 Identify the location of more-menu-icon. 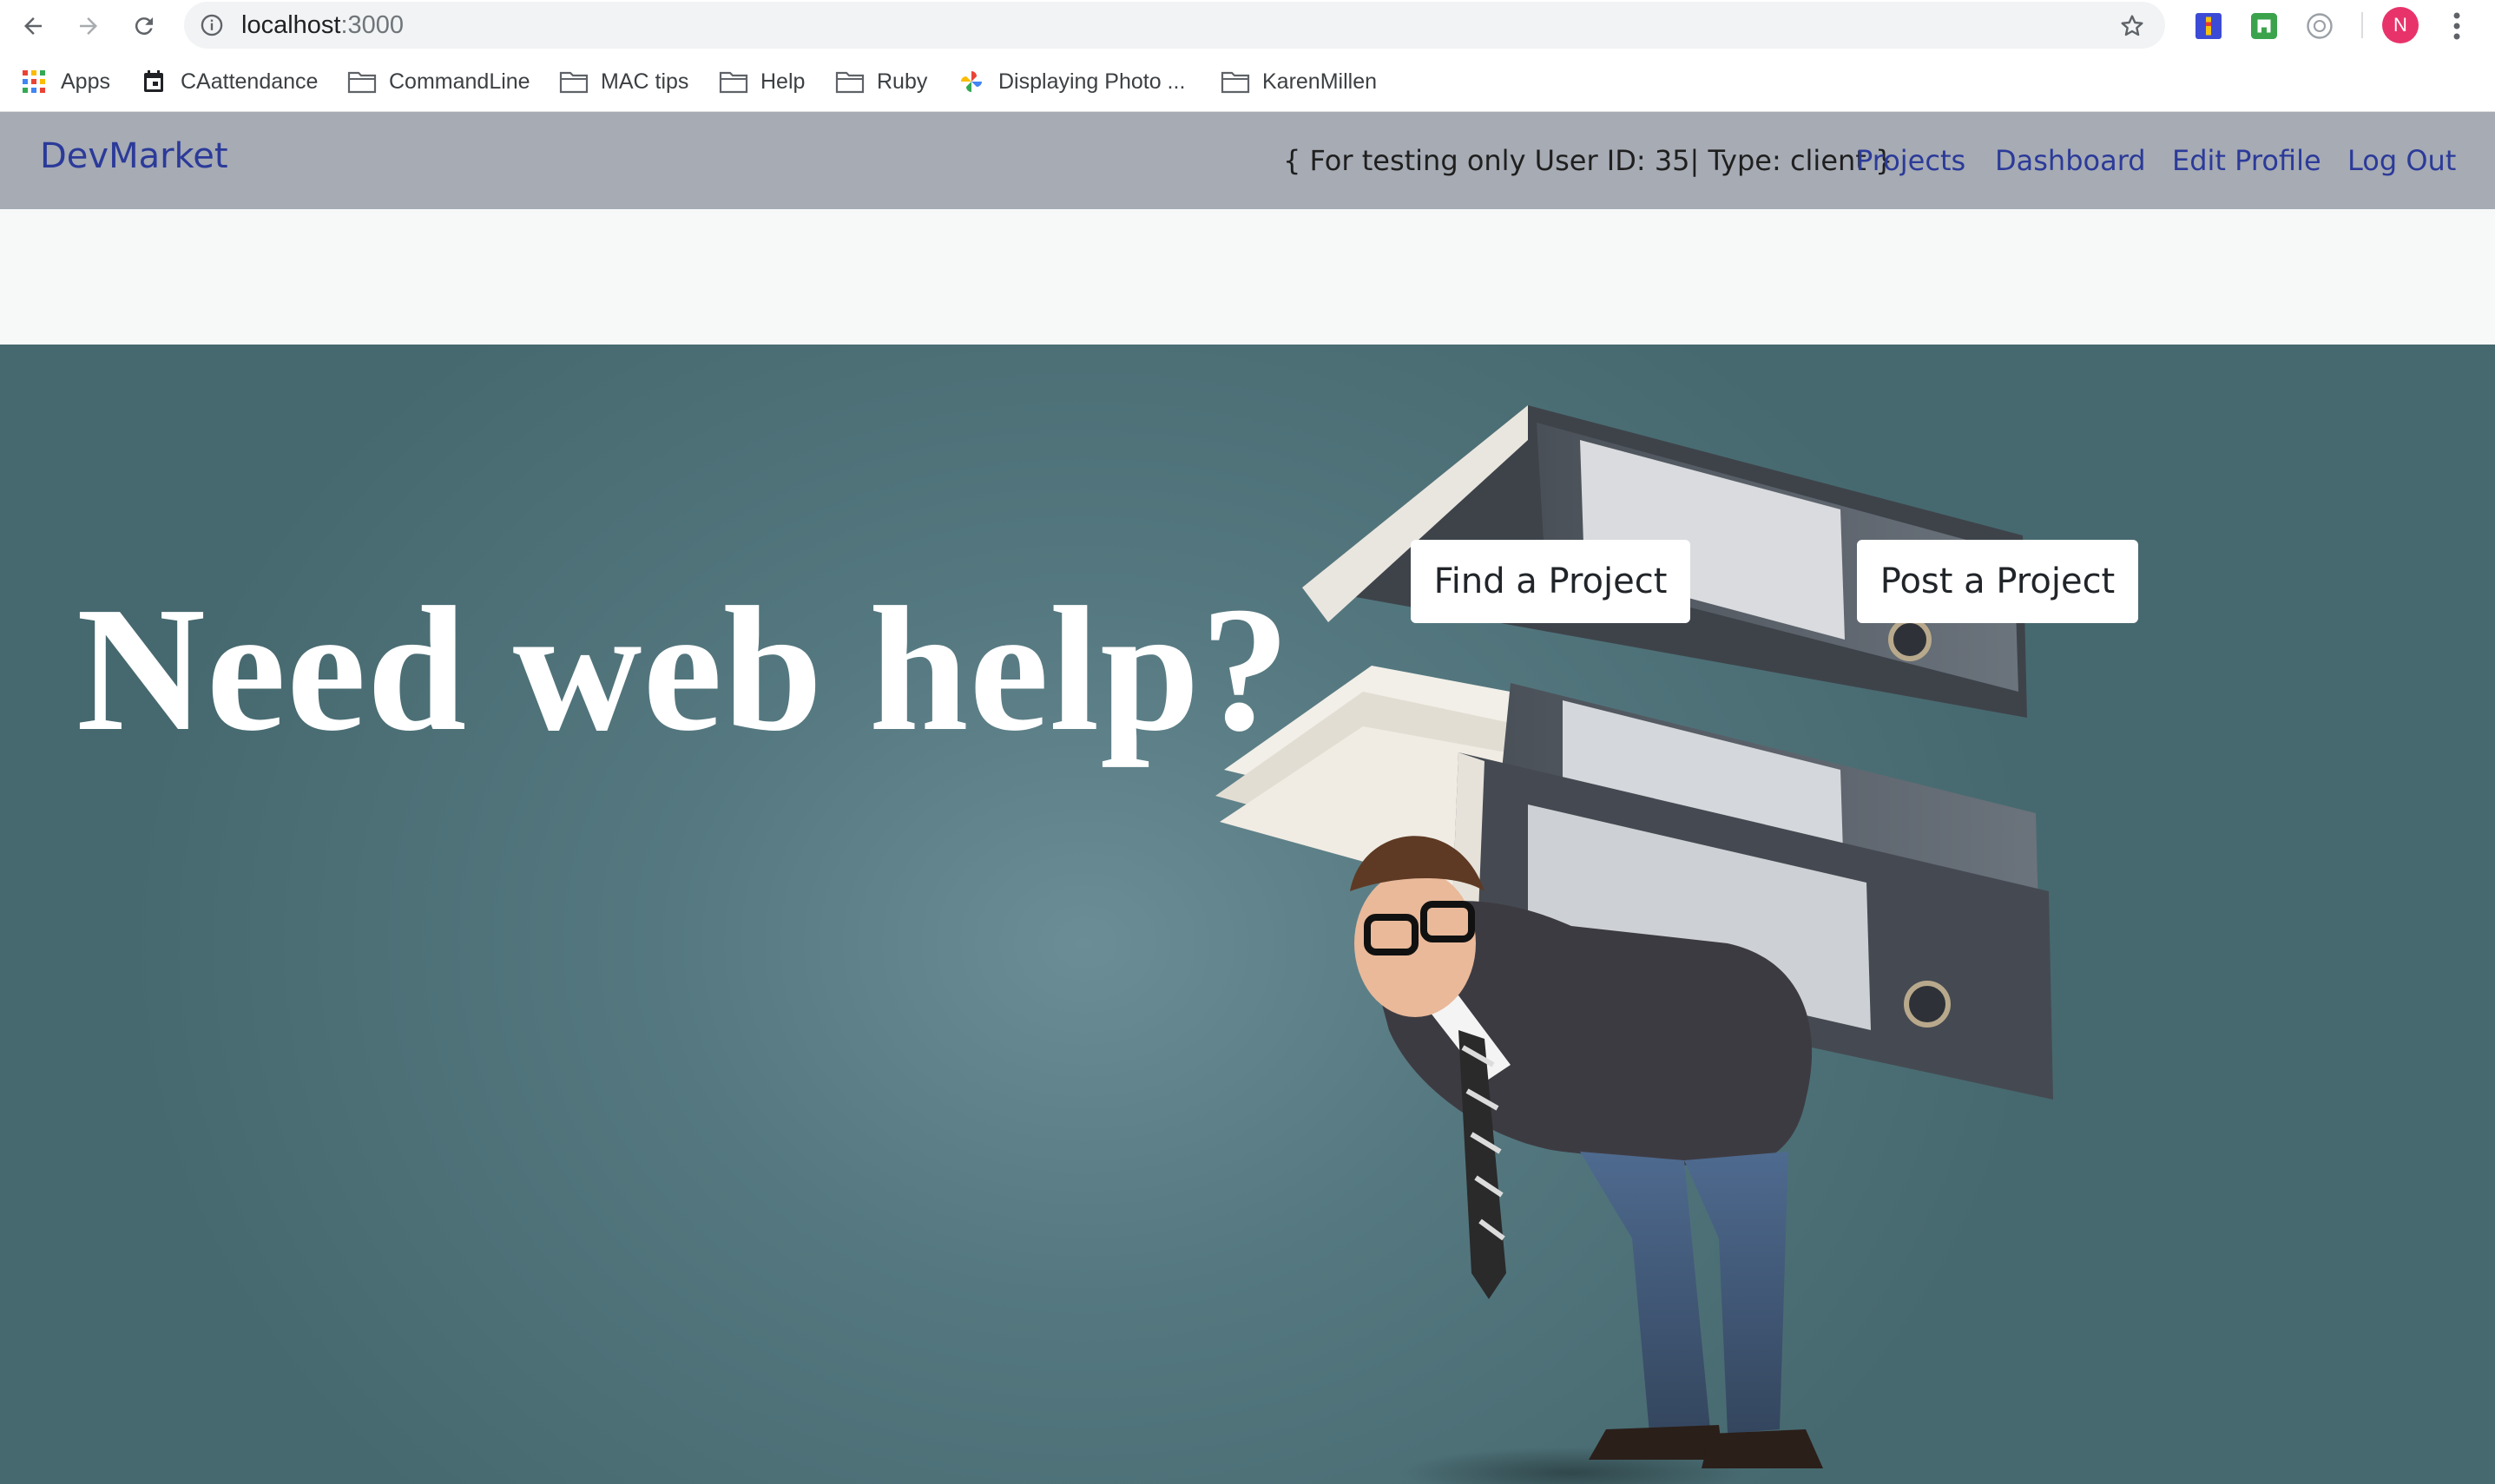
(2457, 26).